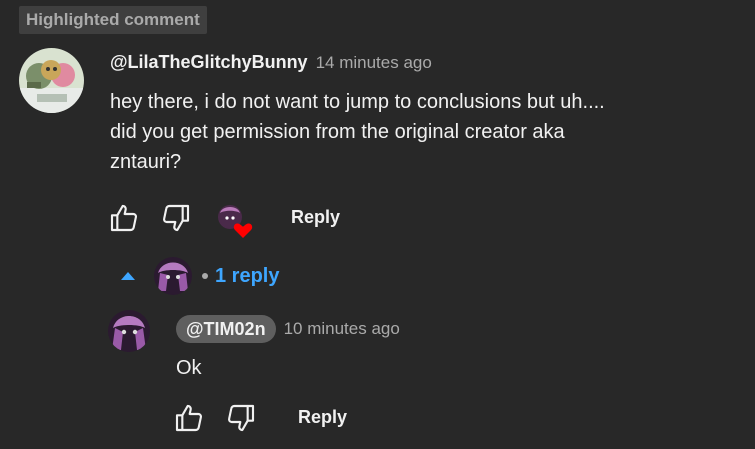 The height and width of the screenshot is (449, 755). What do you see at coordinates (189, 420) in the screenshot?
I see `reply-thumb-up-icon` at bounding box center [189, 420].